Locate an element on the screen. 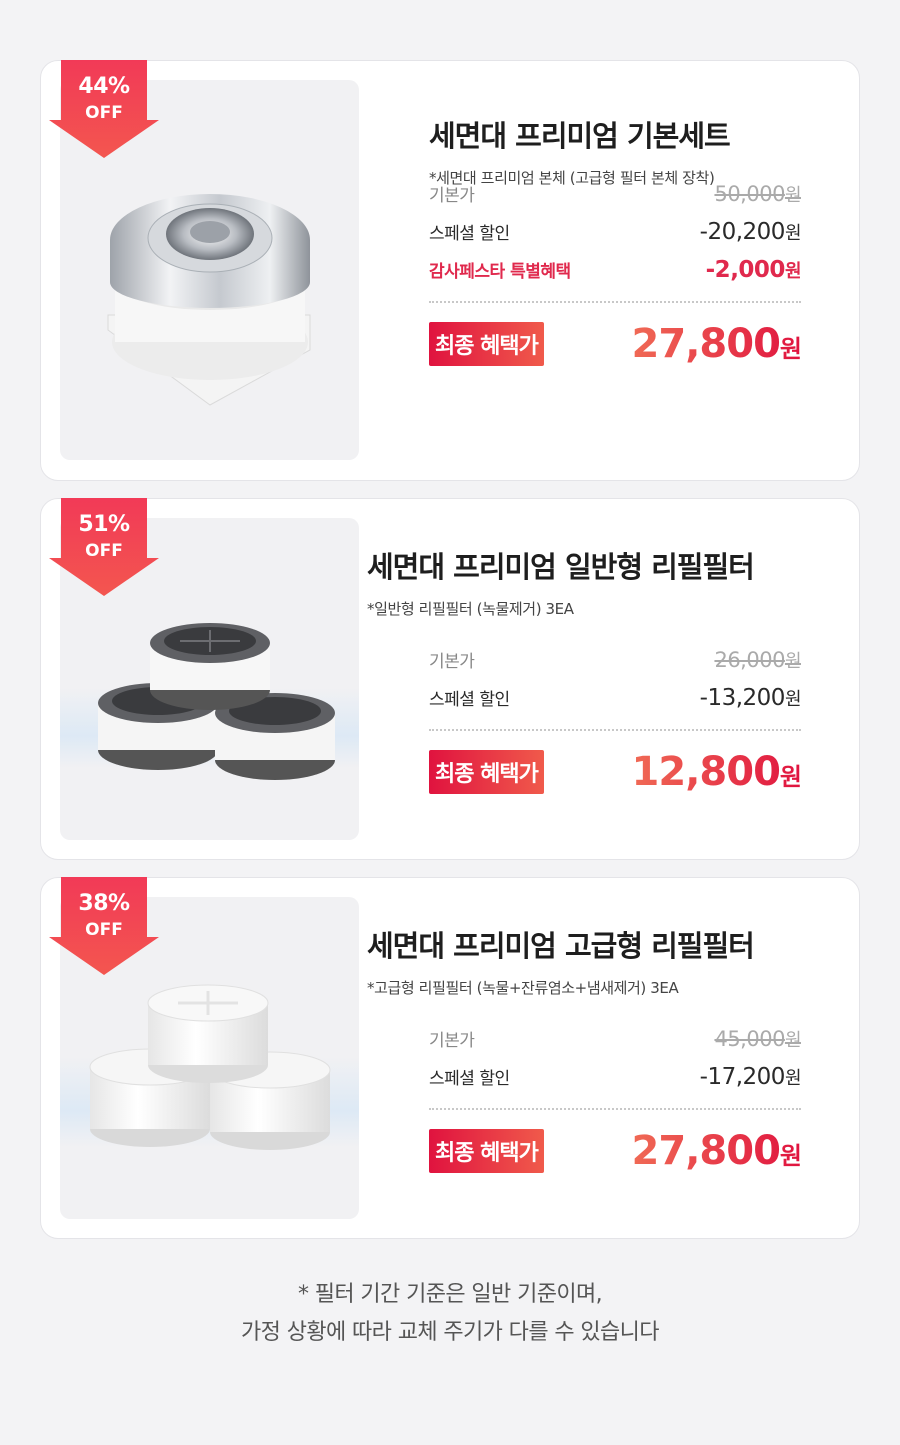  special-discount-row: 스페셜 할인 -17,200원 is located at coordinates (615, 1083).